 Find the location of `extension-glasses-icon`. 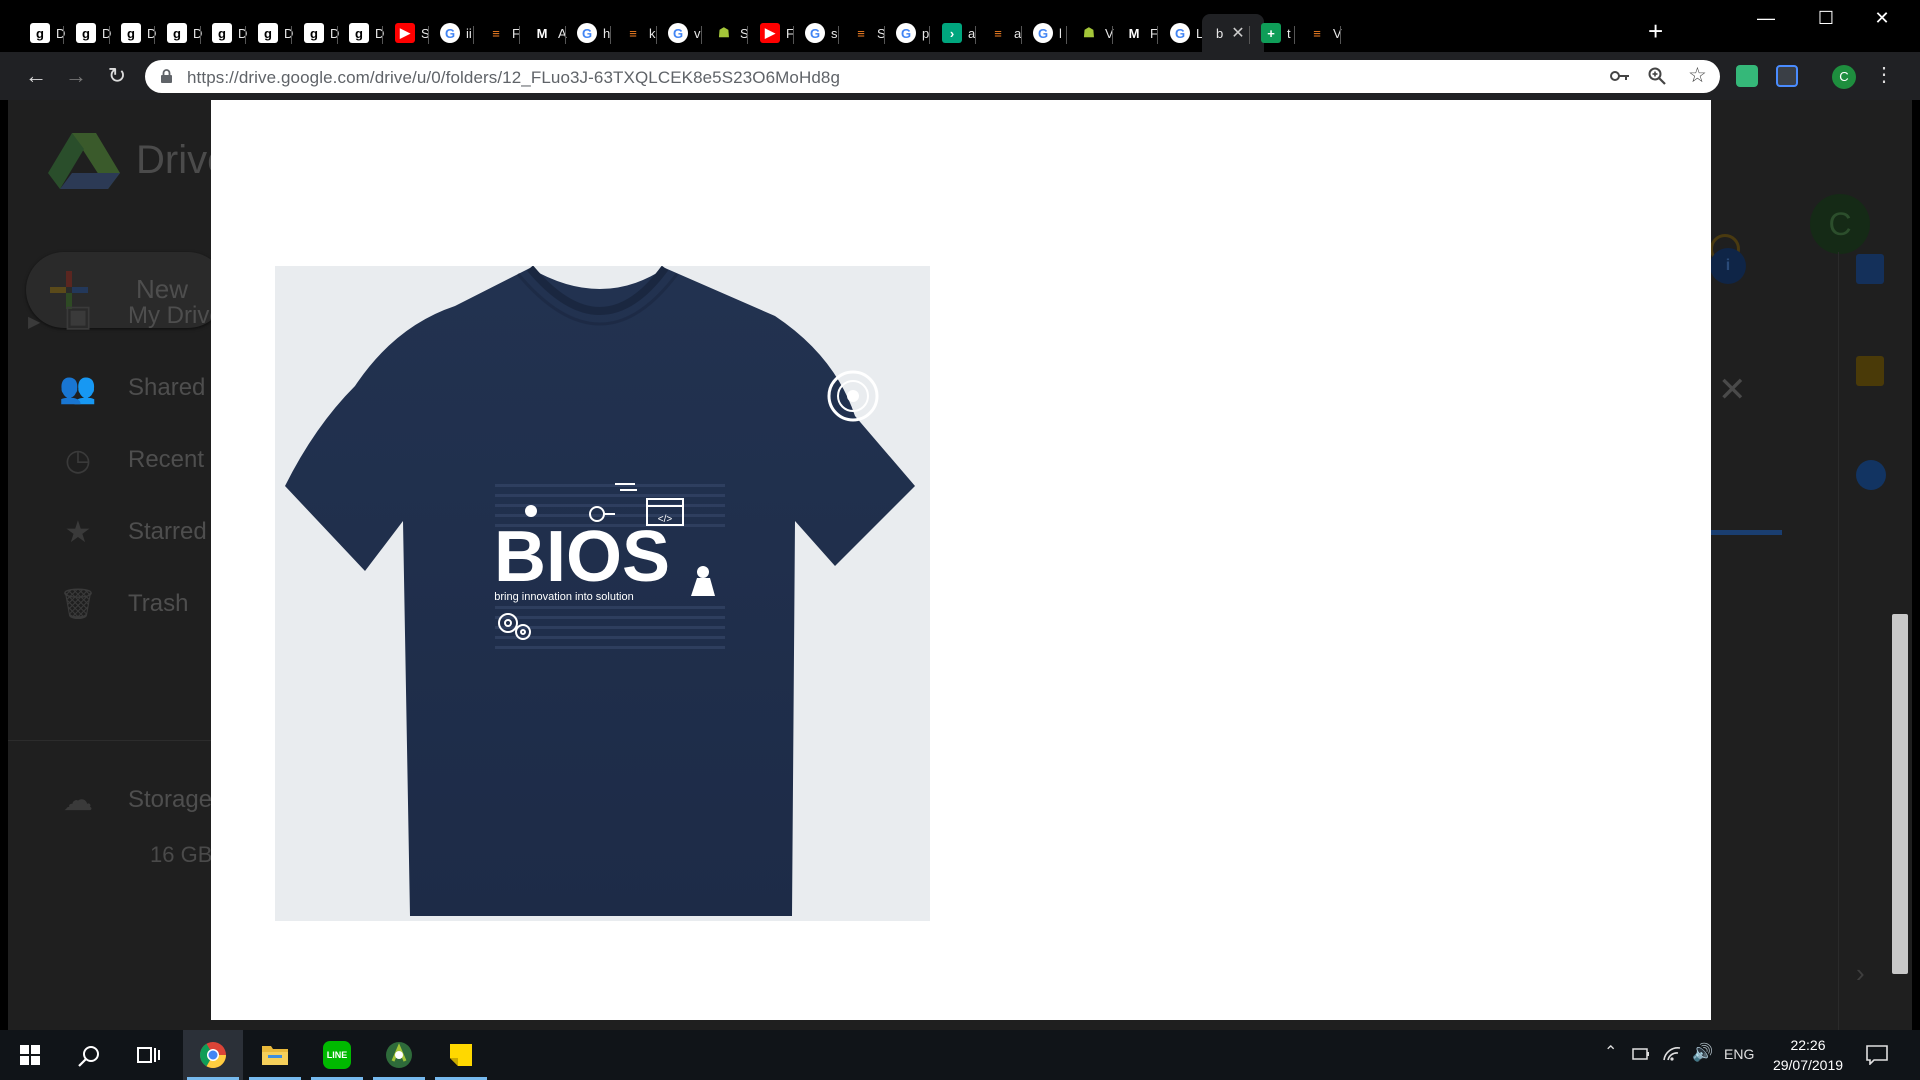

extension-glasses-icon is located at coordinates (1787, 76).